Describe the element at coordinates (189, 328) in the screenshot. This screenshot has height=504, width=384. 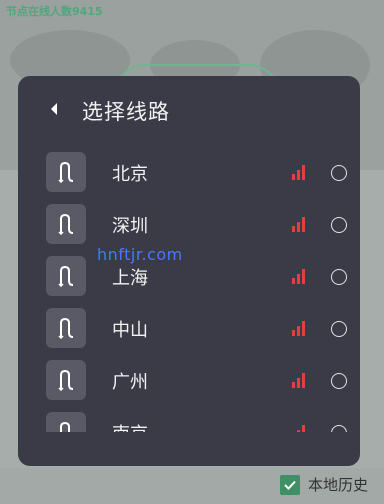
I see `route-item-zhongshan: 中山` at that location.